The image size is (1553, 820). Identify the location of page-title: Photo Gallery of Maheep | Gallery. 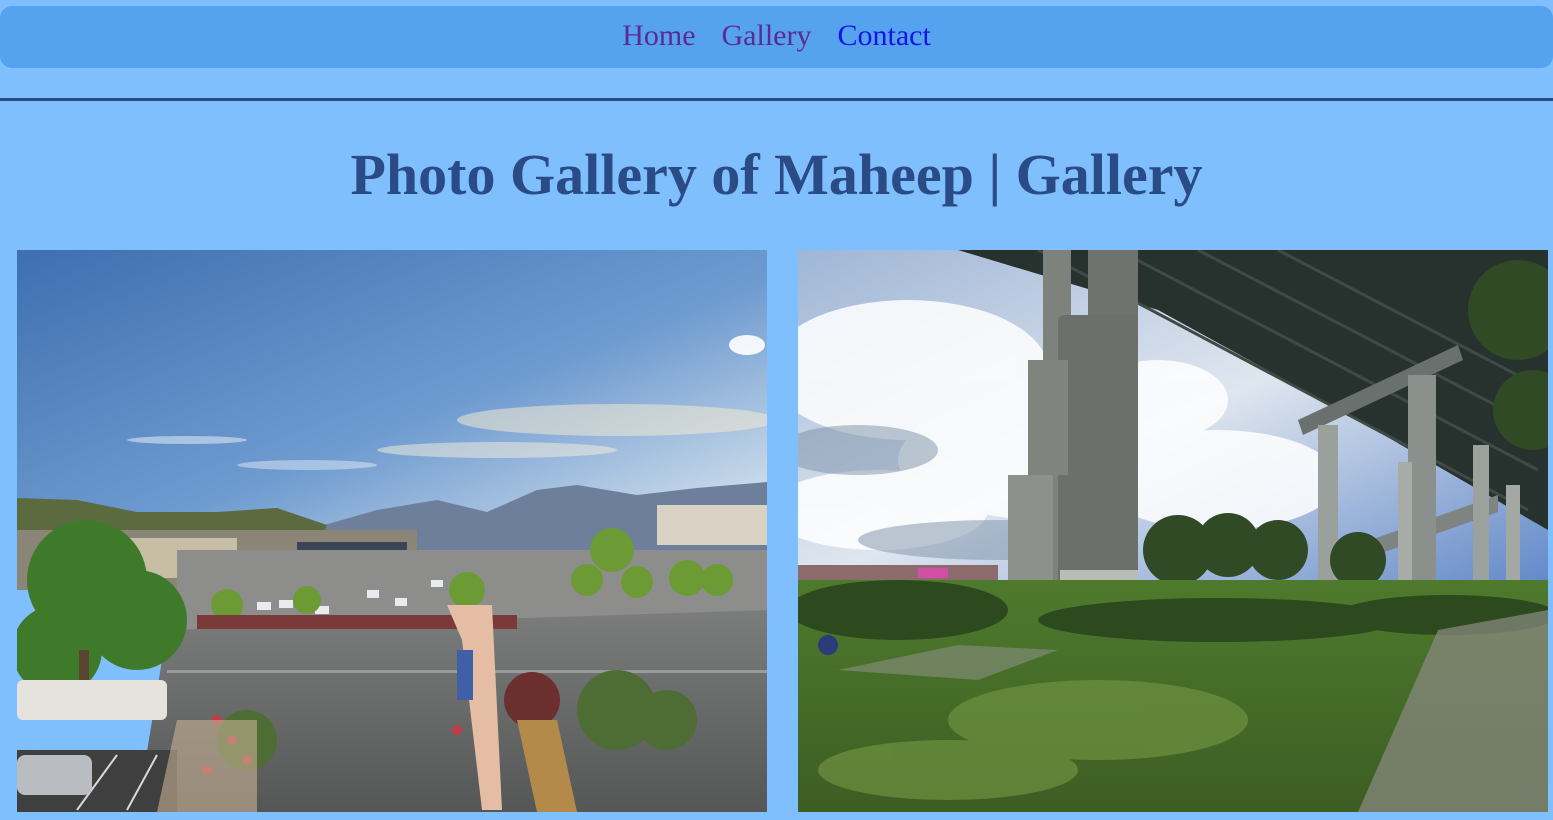
(776, 174).